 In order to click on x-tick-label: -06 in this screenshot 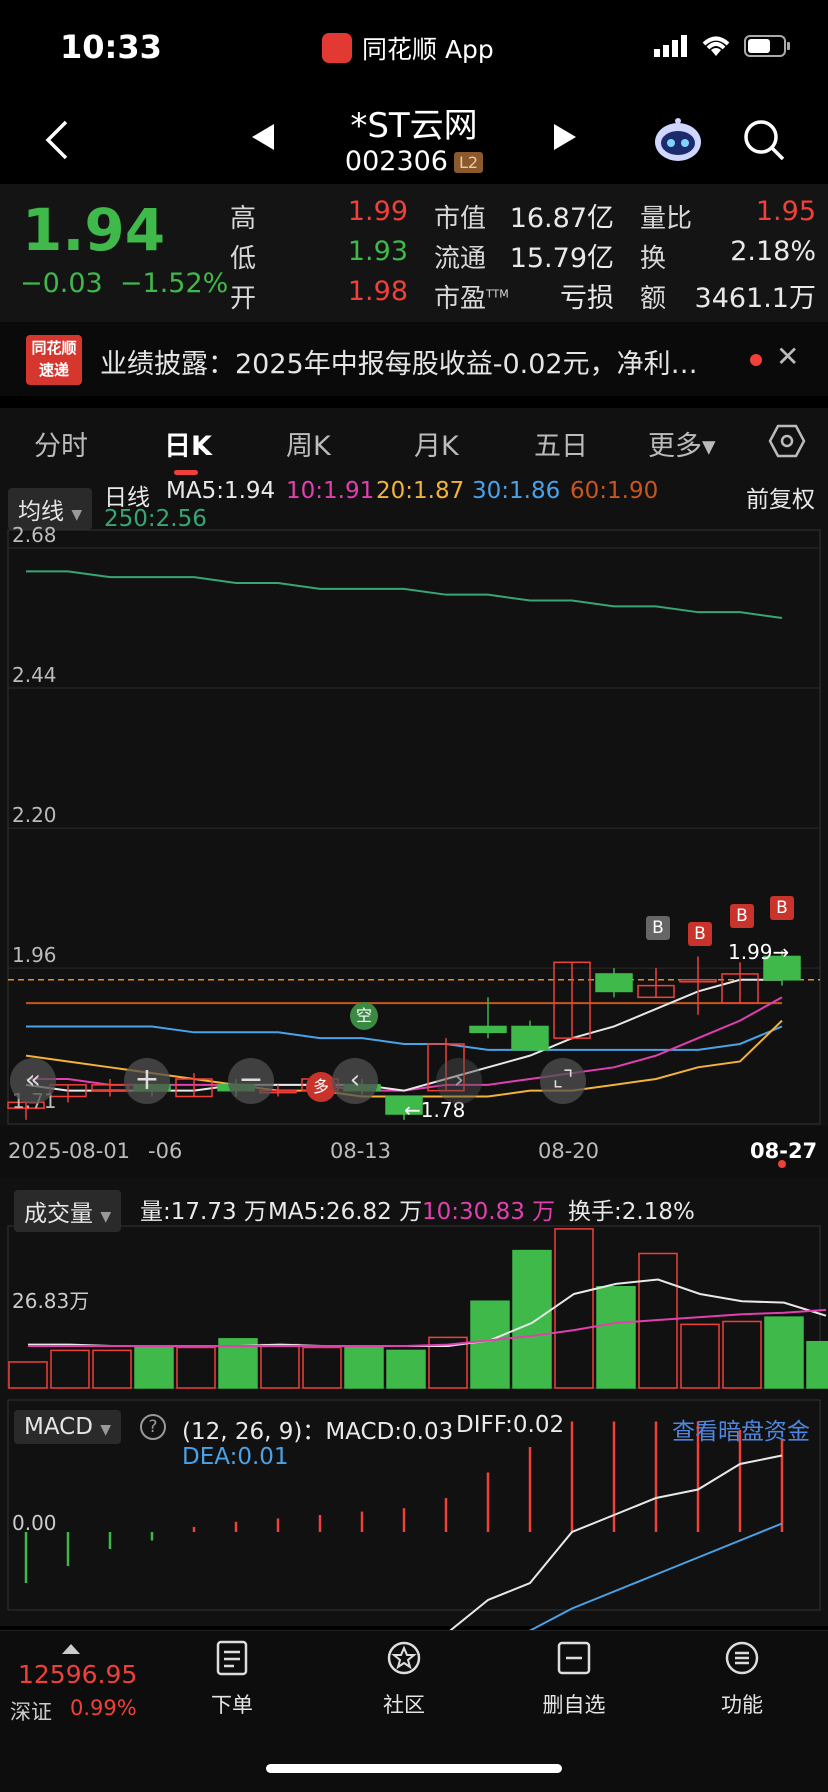, I will do `click(165, 1151)`.